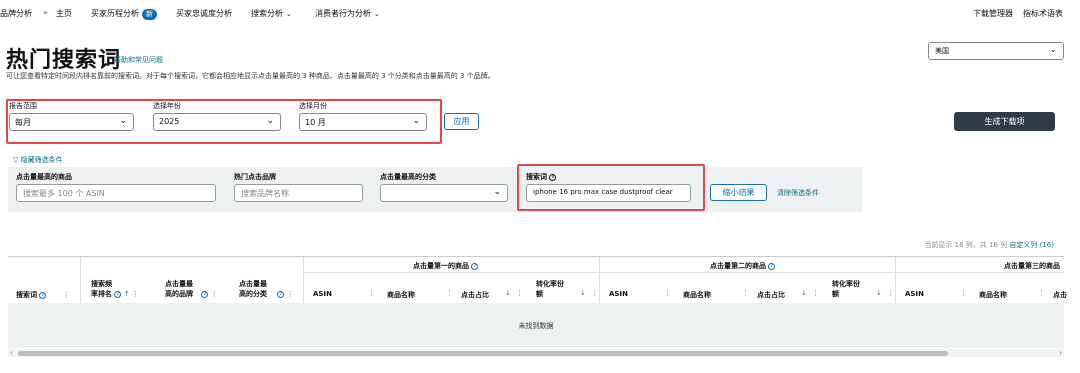 This screenshot has height=373, width=1080. Describe the element at coordinates (914, 294) in the screenshot. I see `col-header-asin-3: ASIN` at that location.